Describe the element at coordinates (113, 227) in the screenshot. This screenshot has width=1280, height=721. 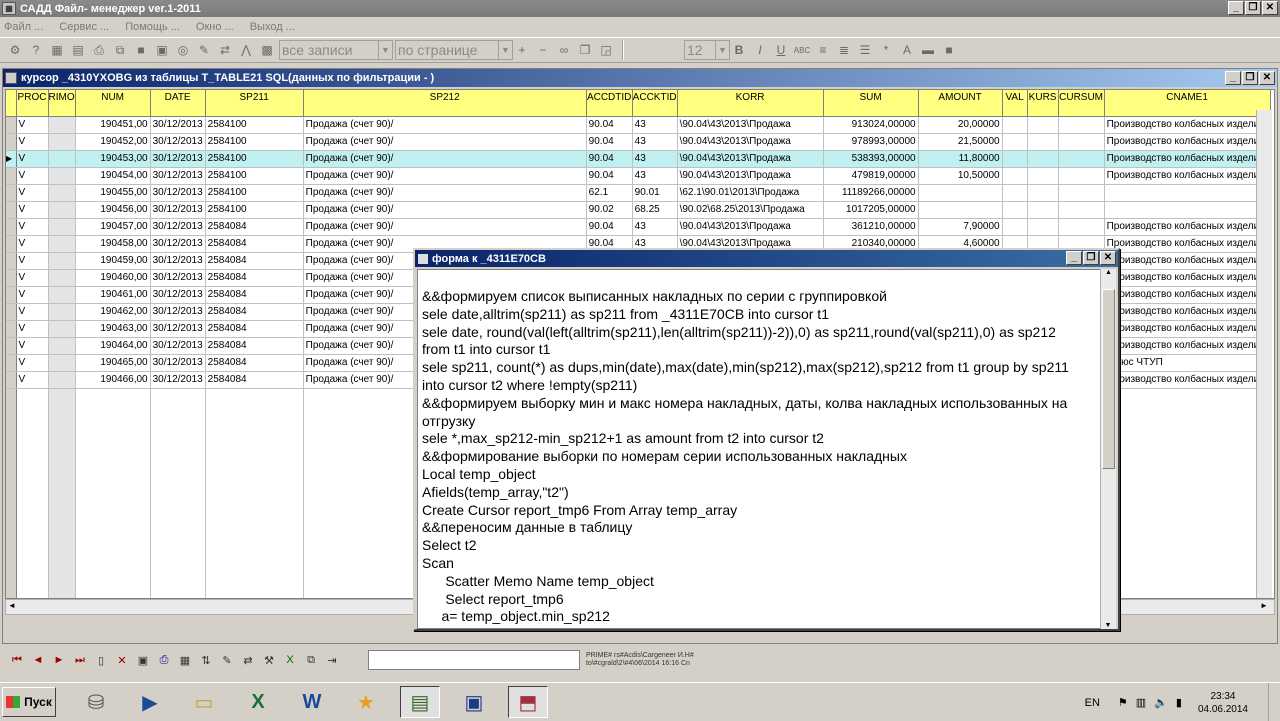
I see `table-cell: 190457,00` at that location.